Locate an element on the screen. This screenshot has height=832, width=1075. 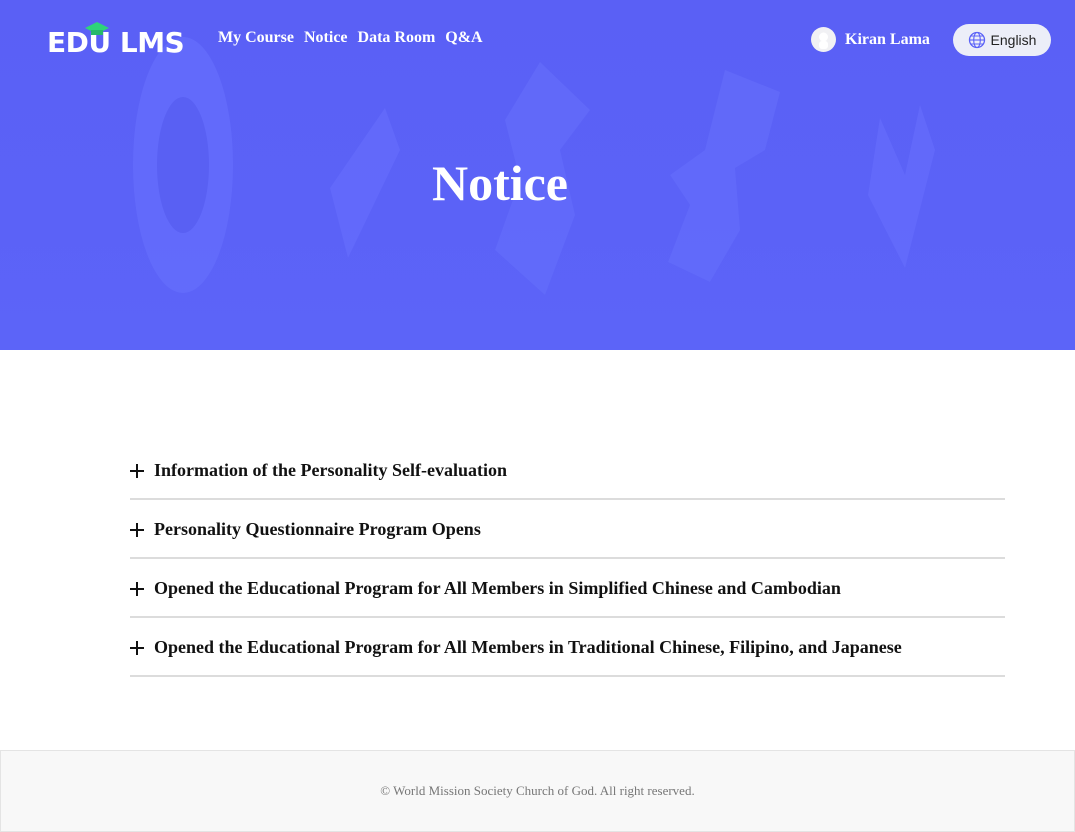
language-selector: English is located at coordinates (1002, 40).